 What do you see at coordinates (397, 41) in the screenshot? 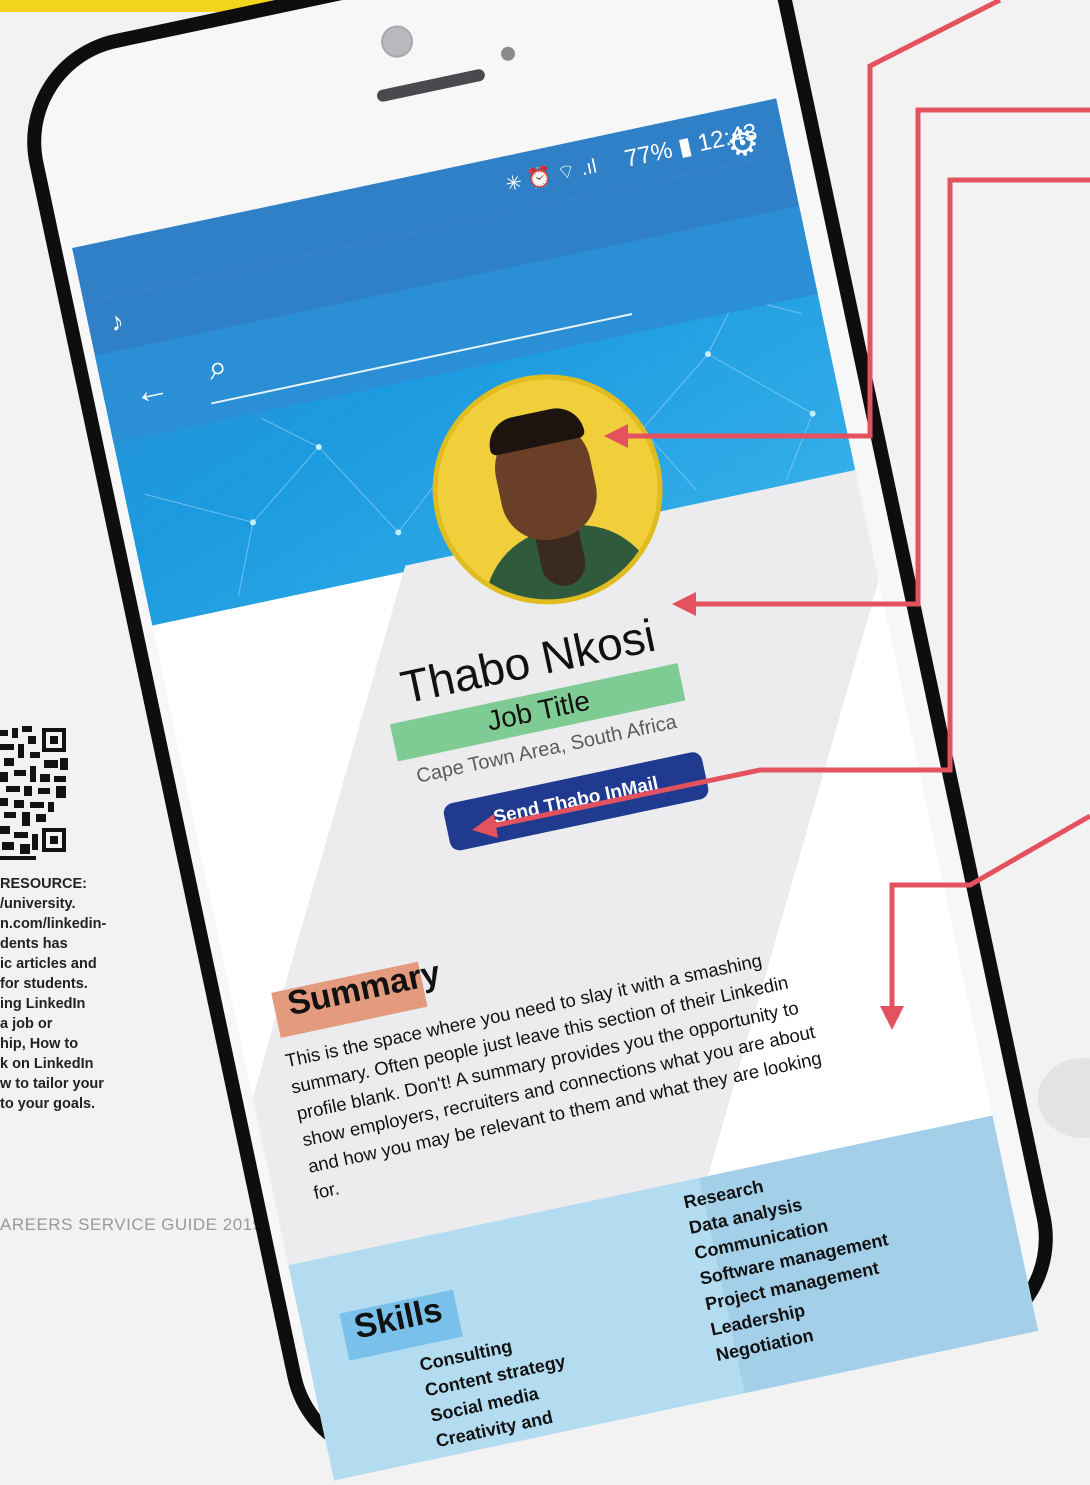
I see `camera-icon` at bounding box center [397, 41].